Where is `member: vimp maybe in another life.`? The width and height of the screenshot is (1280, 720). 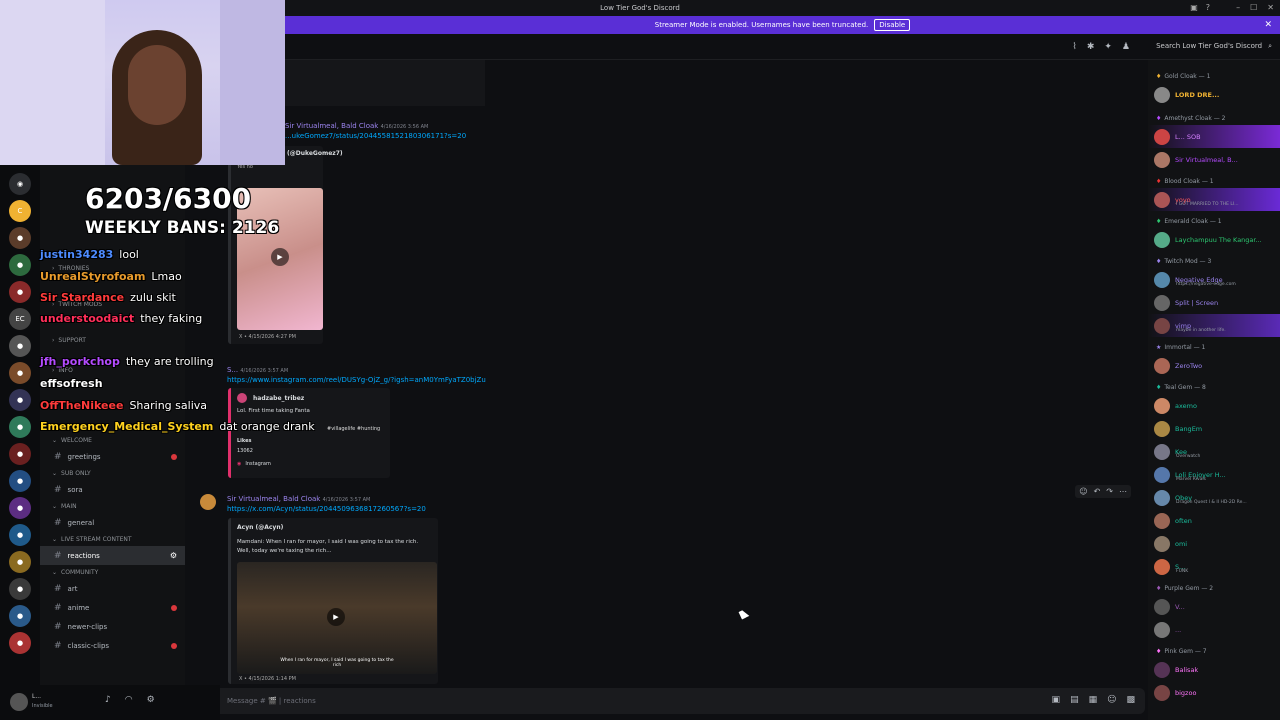
member: vimp maybe in another life. is located at coordinates (1214, 325).